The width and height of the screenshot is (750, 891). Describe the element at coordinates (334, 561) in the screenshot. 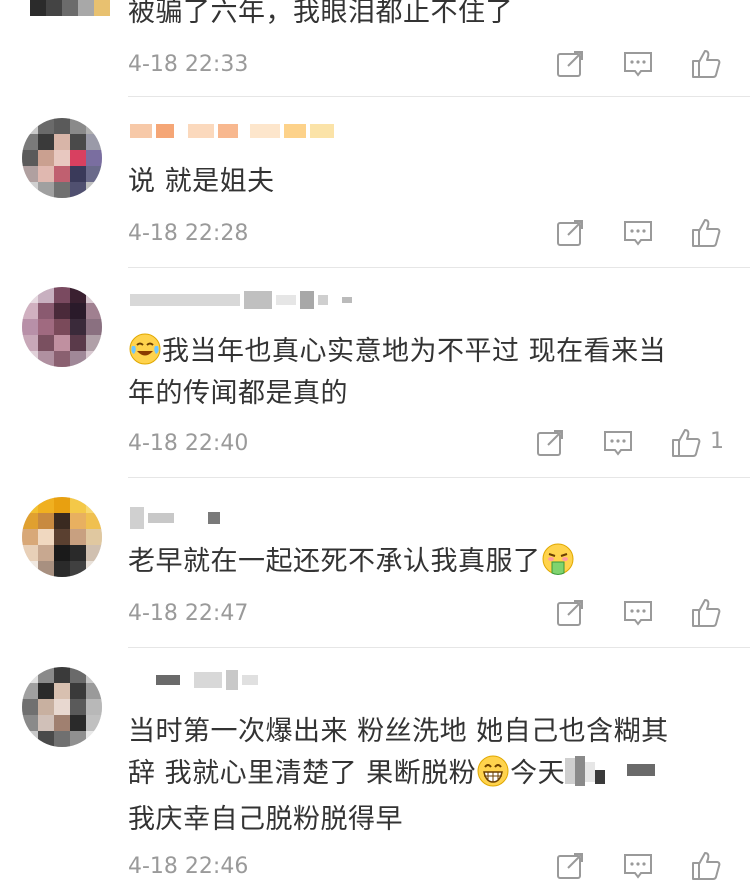

I see `comment-text-line1: 老早就在一起还死不承认我真服了` at that location.